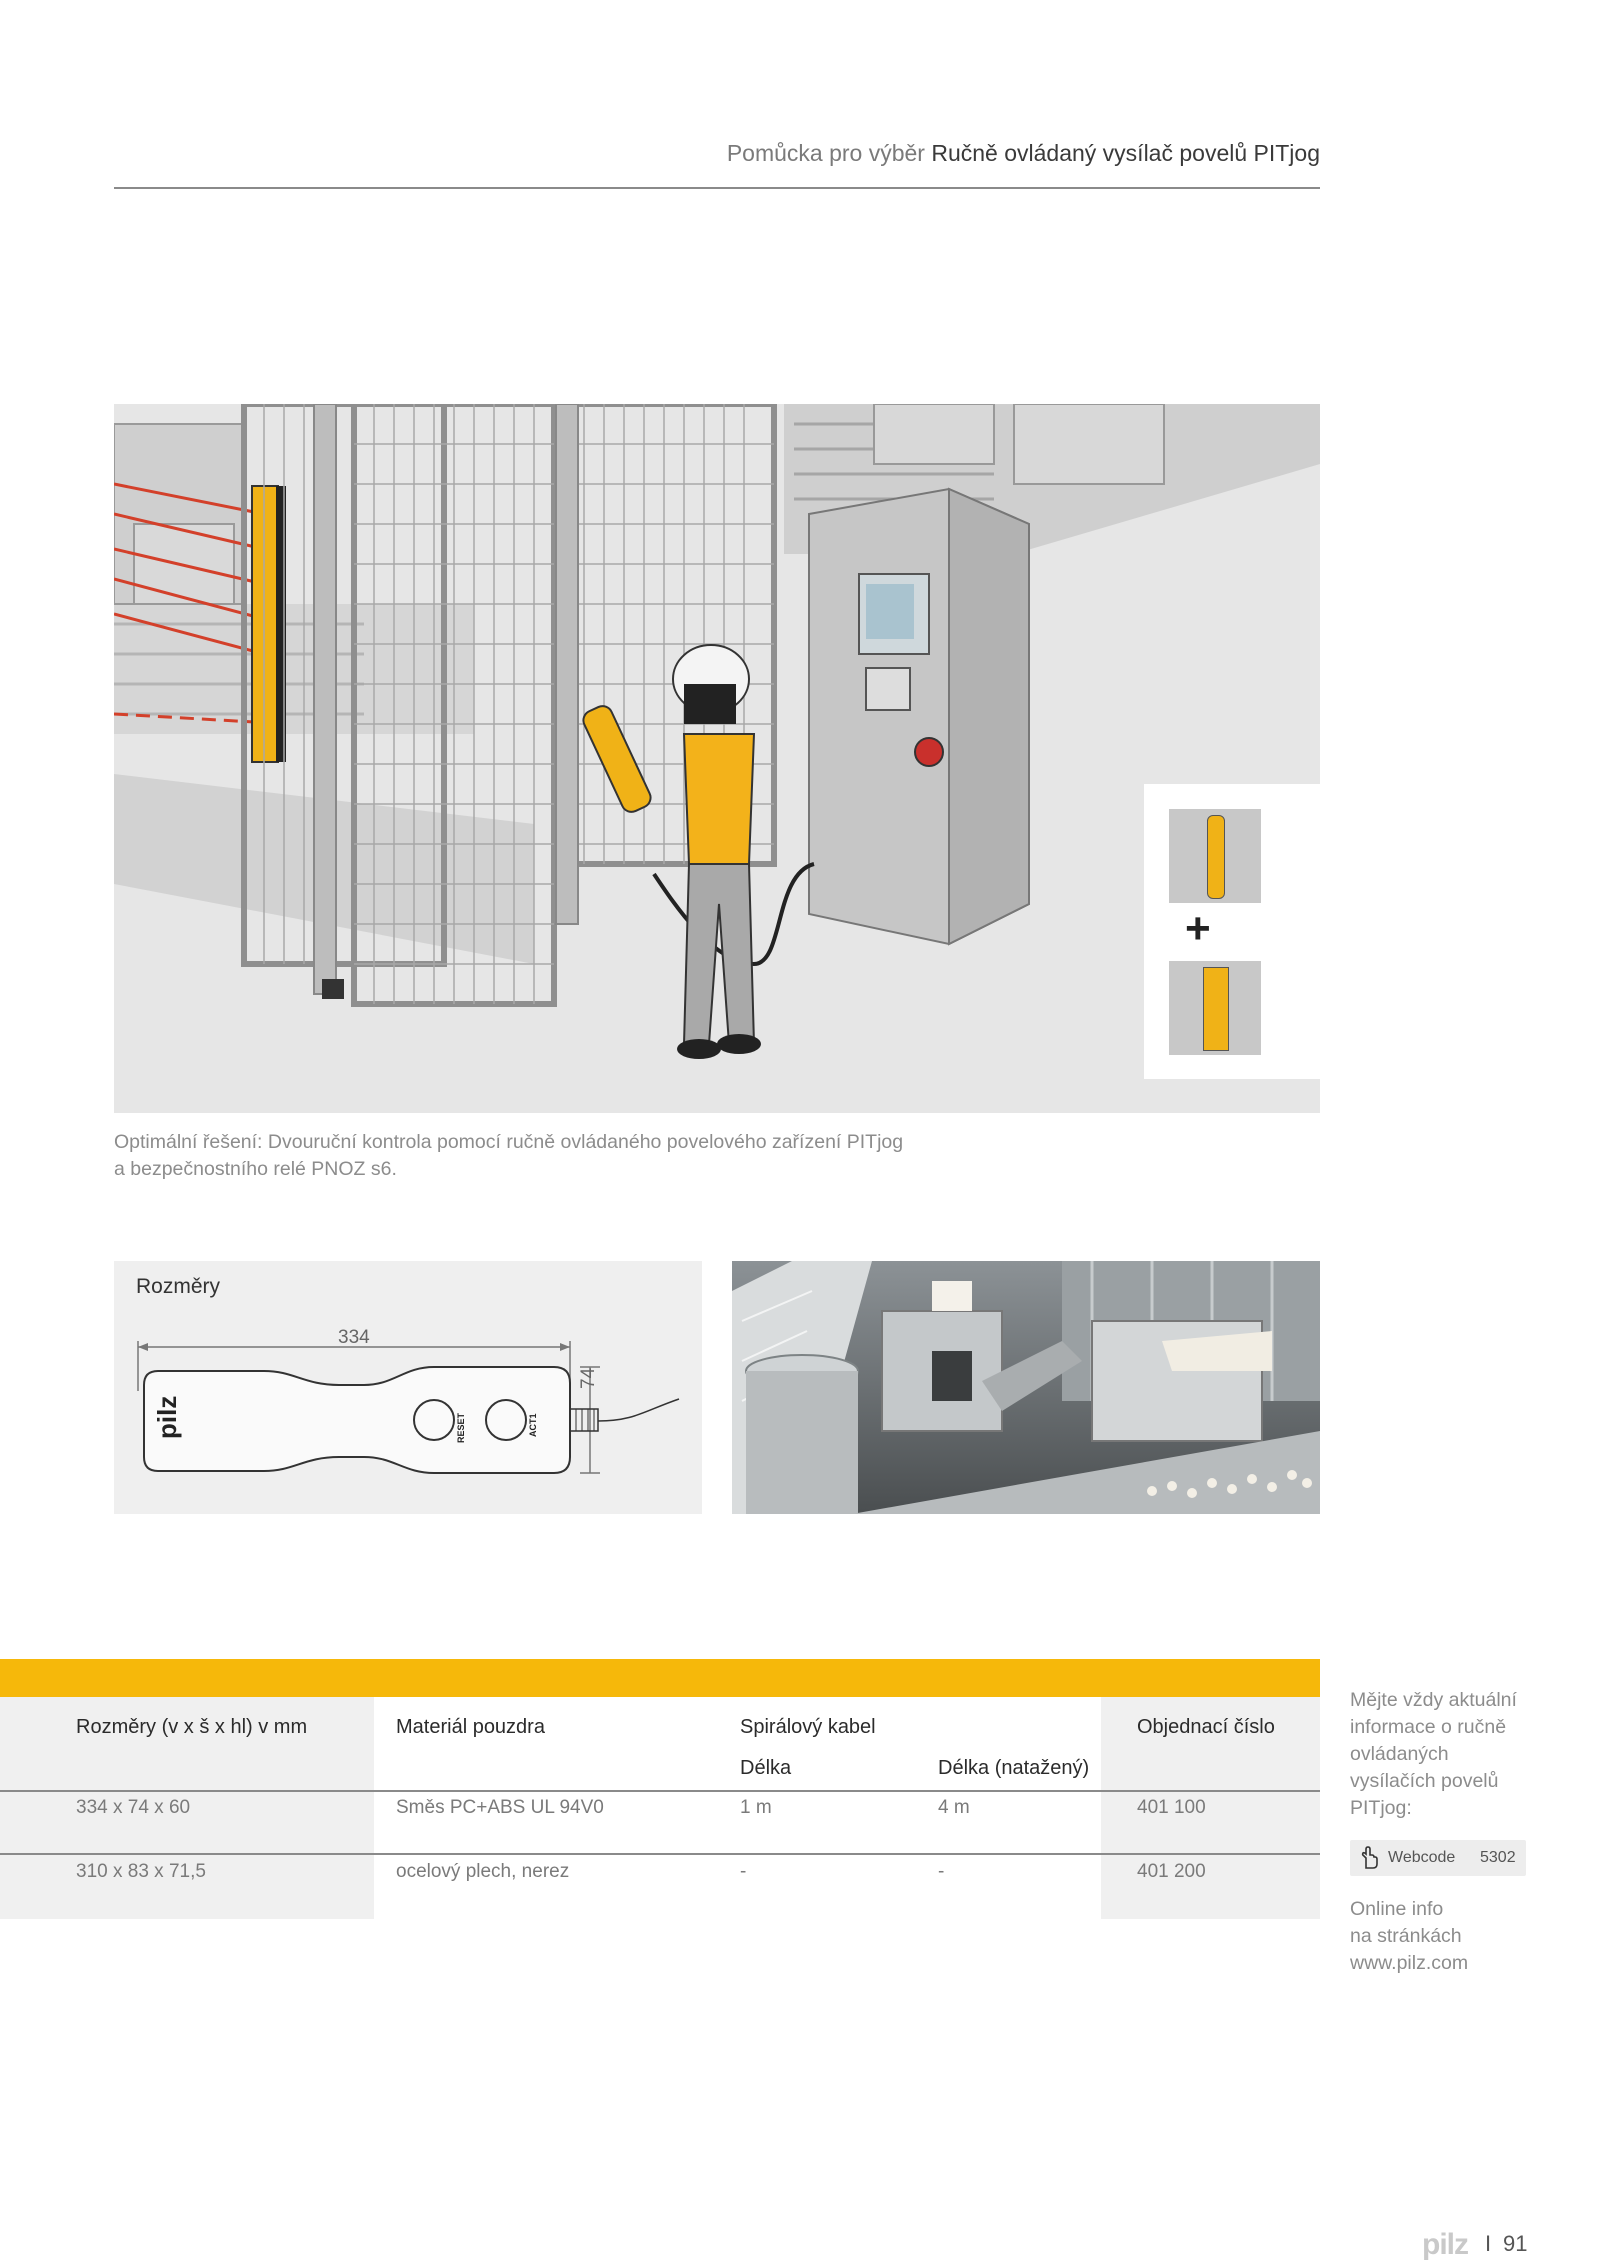  I want to click on row1-length-stretched: 4 m, so click(954, 1807).